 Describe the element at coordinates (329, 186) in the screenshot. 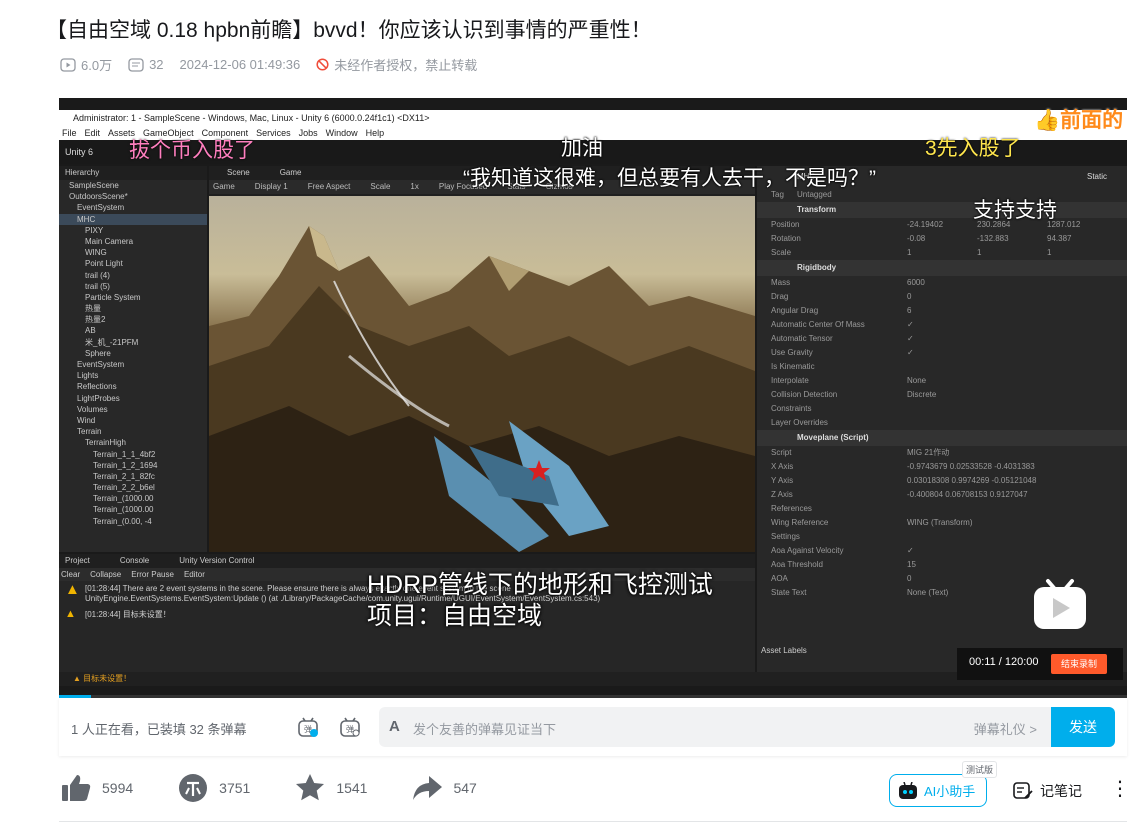

I see `game-bar-item: Free Aspect` at that location.